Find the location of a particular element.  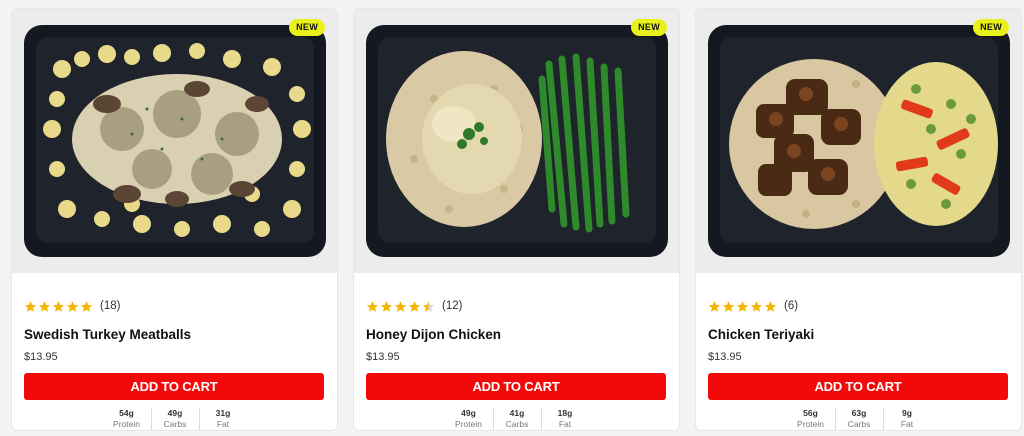

macros: 54g Protein 49g Carbs 31g Fat is located at coordinates (174, 419).